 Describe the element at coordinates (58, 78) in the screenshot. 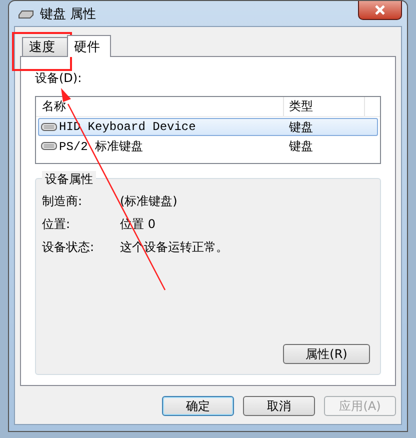

I see `devices-label: 设备(D):` at that location.